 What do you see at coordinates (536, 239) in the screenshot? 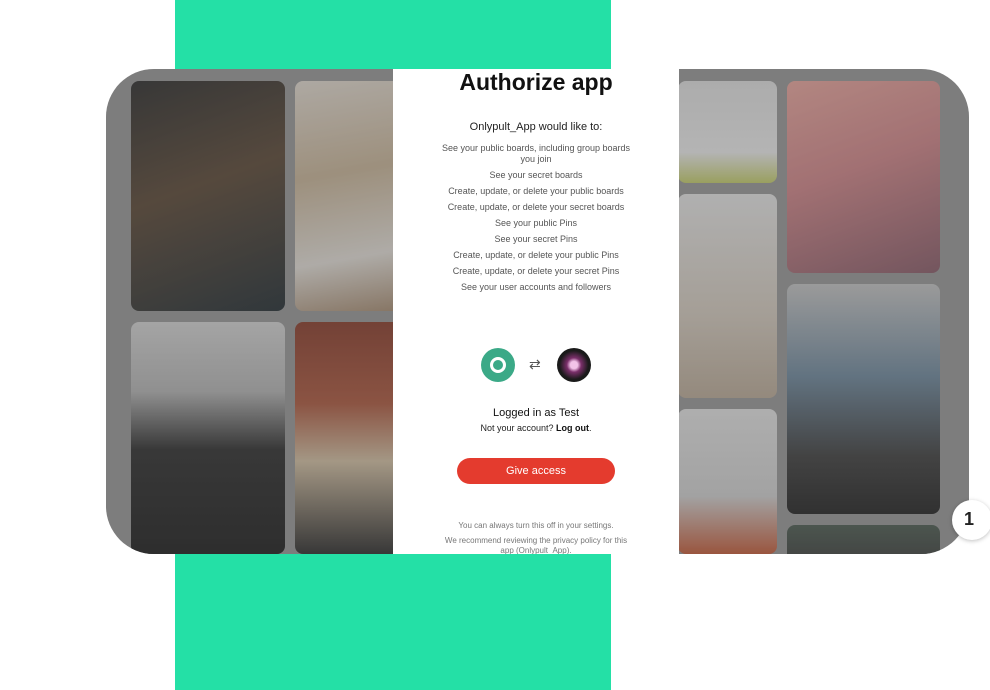
I see `permission-item: See your secret Pins` at bounding box center [536, 239].